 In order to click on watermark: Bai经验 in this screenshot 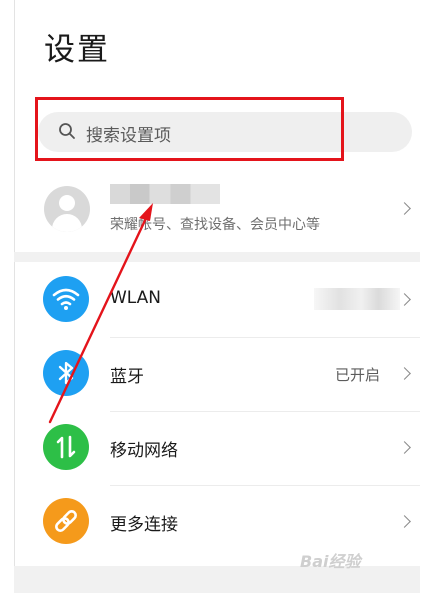, I will do `click(330, 561)`.